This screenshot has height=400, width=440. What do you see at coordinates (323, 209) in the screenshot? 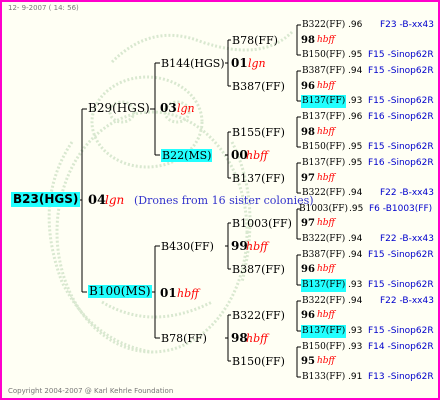
I see `gen4-queen: B1003(FF)` at bounding box center [323, 209].